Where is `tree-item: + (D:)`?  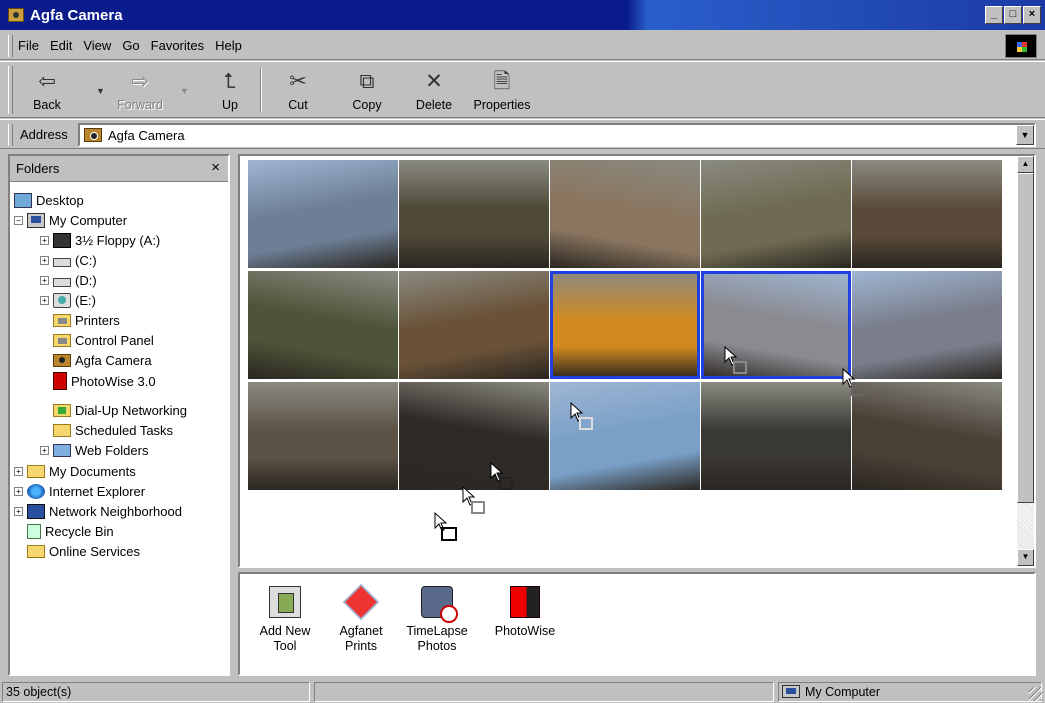
tree-item: + (D:) is located at coordinates (68, 280).